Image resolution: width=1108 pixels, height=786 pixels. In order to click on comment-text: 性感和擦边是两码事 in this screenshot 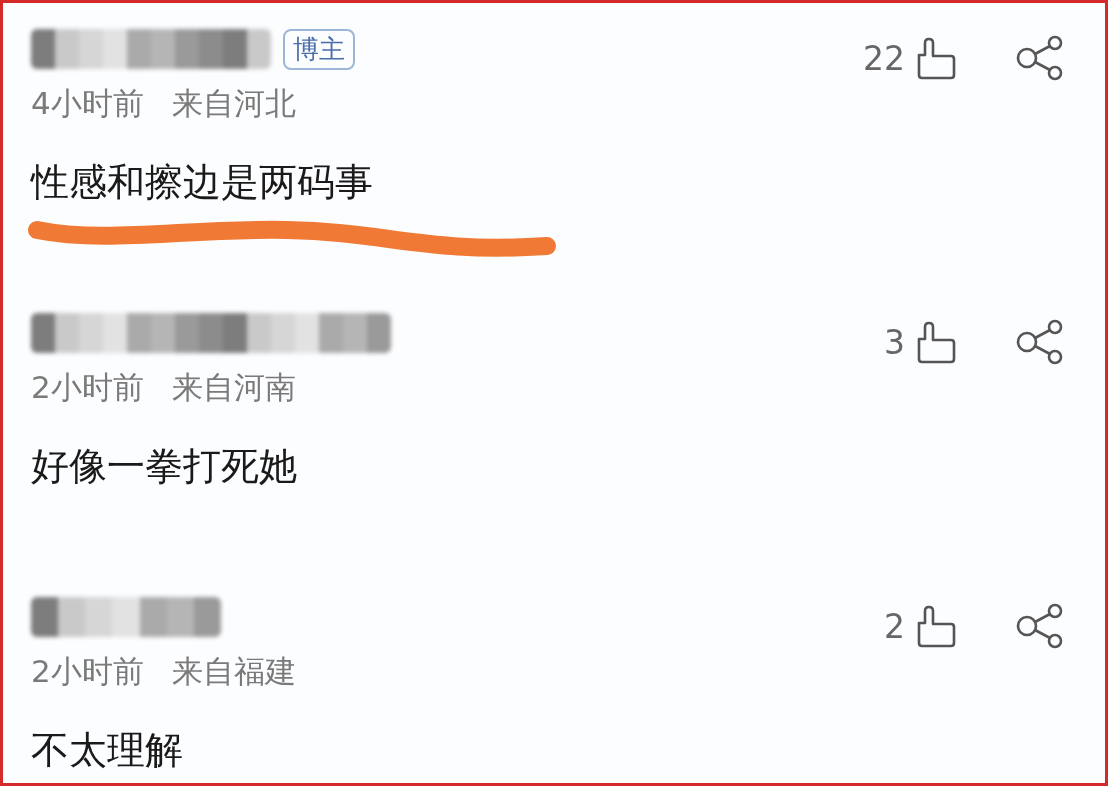, I will do `click(202, 182)`.